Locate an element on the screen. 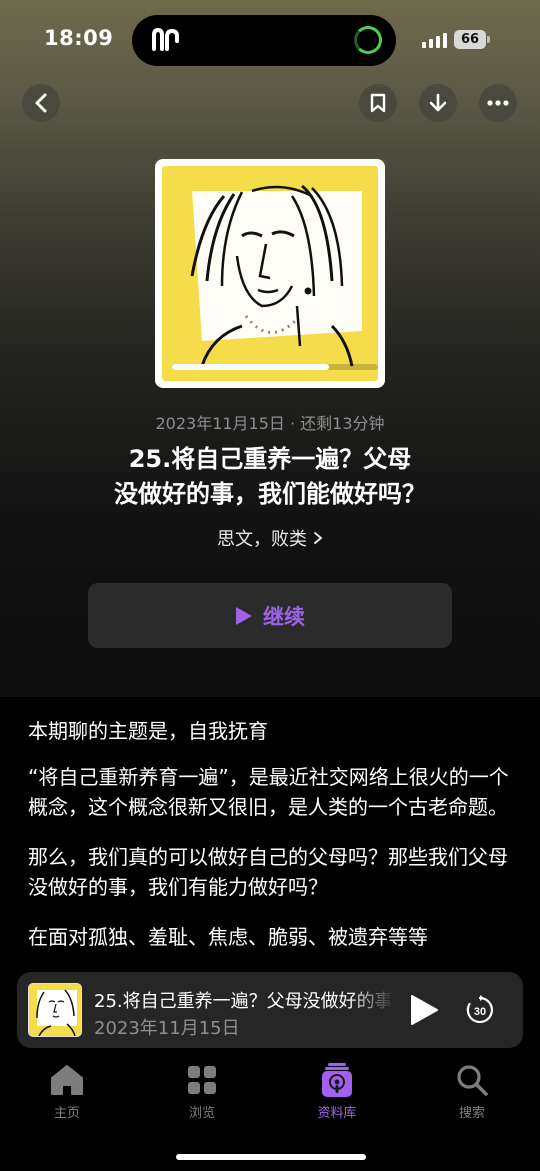 This screenshot has height=1171, width=540. podcast-name-link: 思文，败类 is located at coordinates (270, 538).